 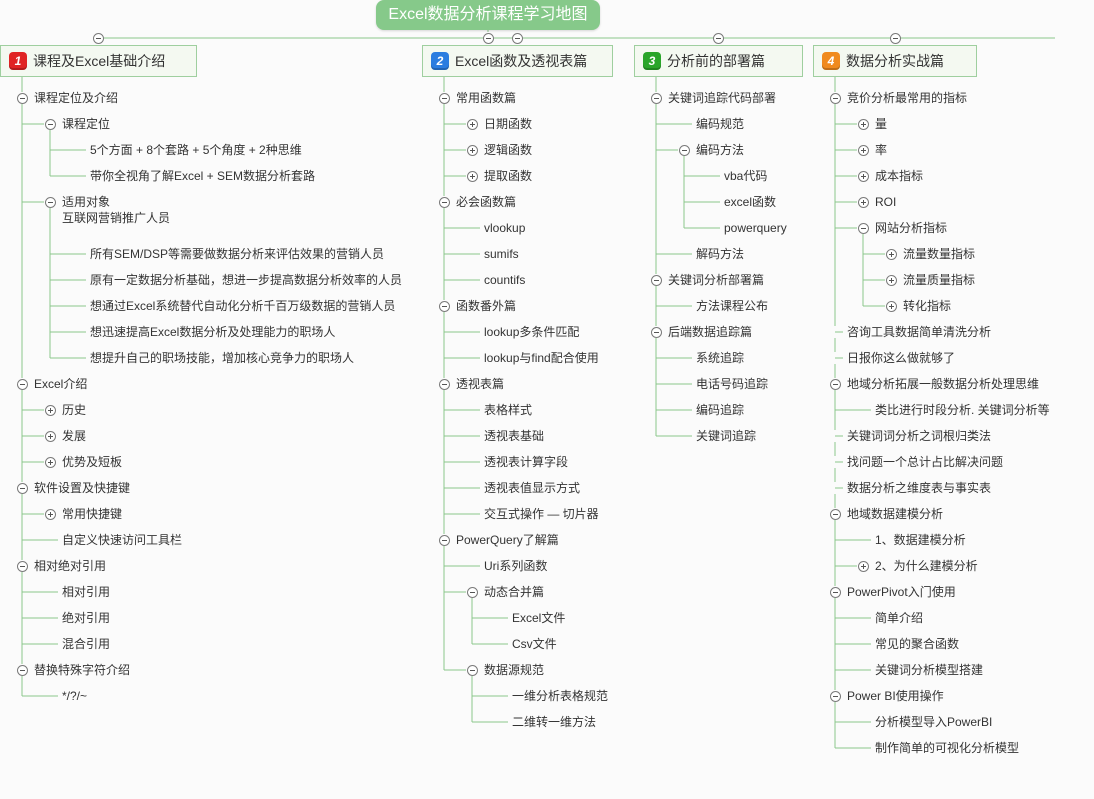 I want to click on topic-node: 日期函数, so click(x=508, y=124).